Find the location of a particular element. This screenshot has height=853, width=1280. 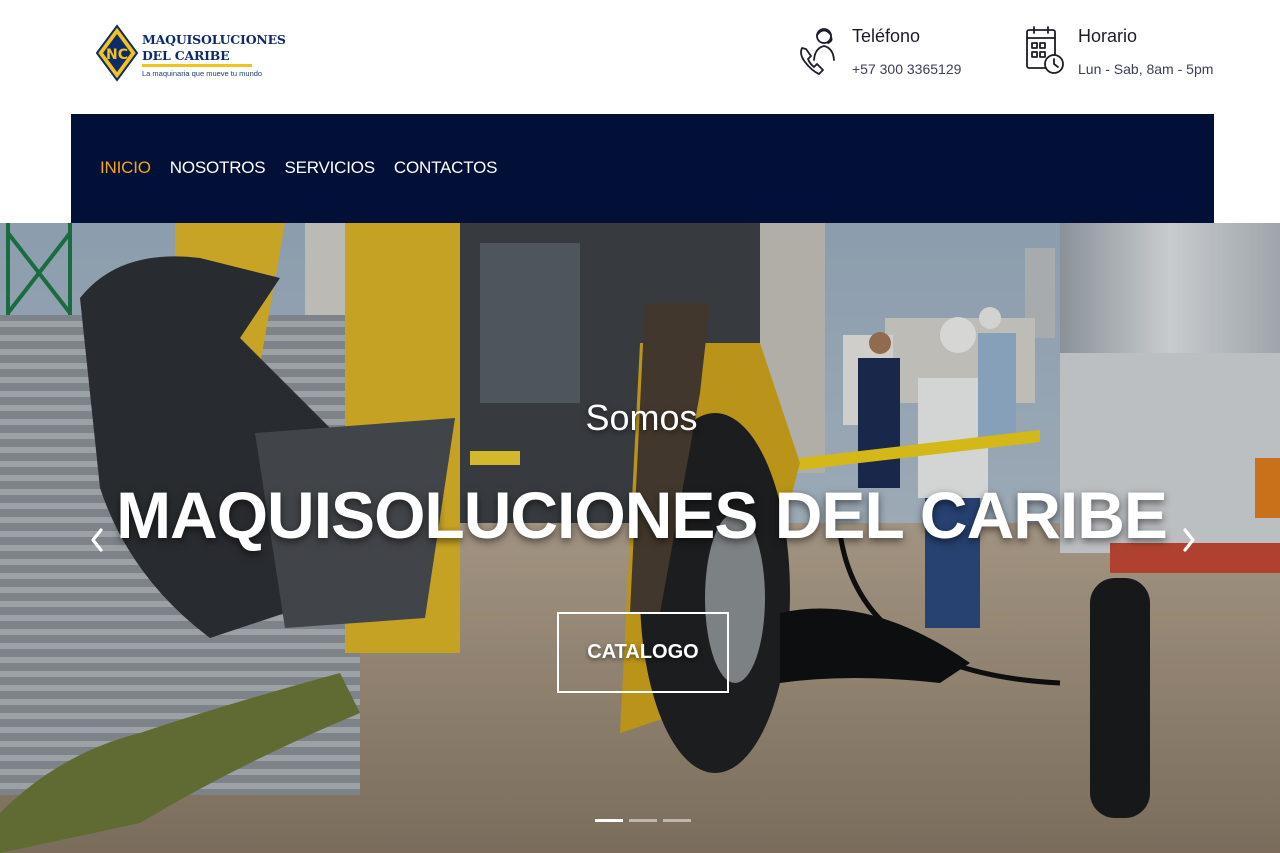

carousel-next-button is located at coordinates (1189, 540).